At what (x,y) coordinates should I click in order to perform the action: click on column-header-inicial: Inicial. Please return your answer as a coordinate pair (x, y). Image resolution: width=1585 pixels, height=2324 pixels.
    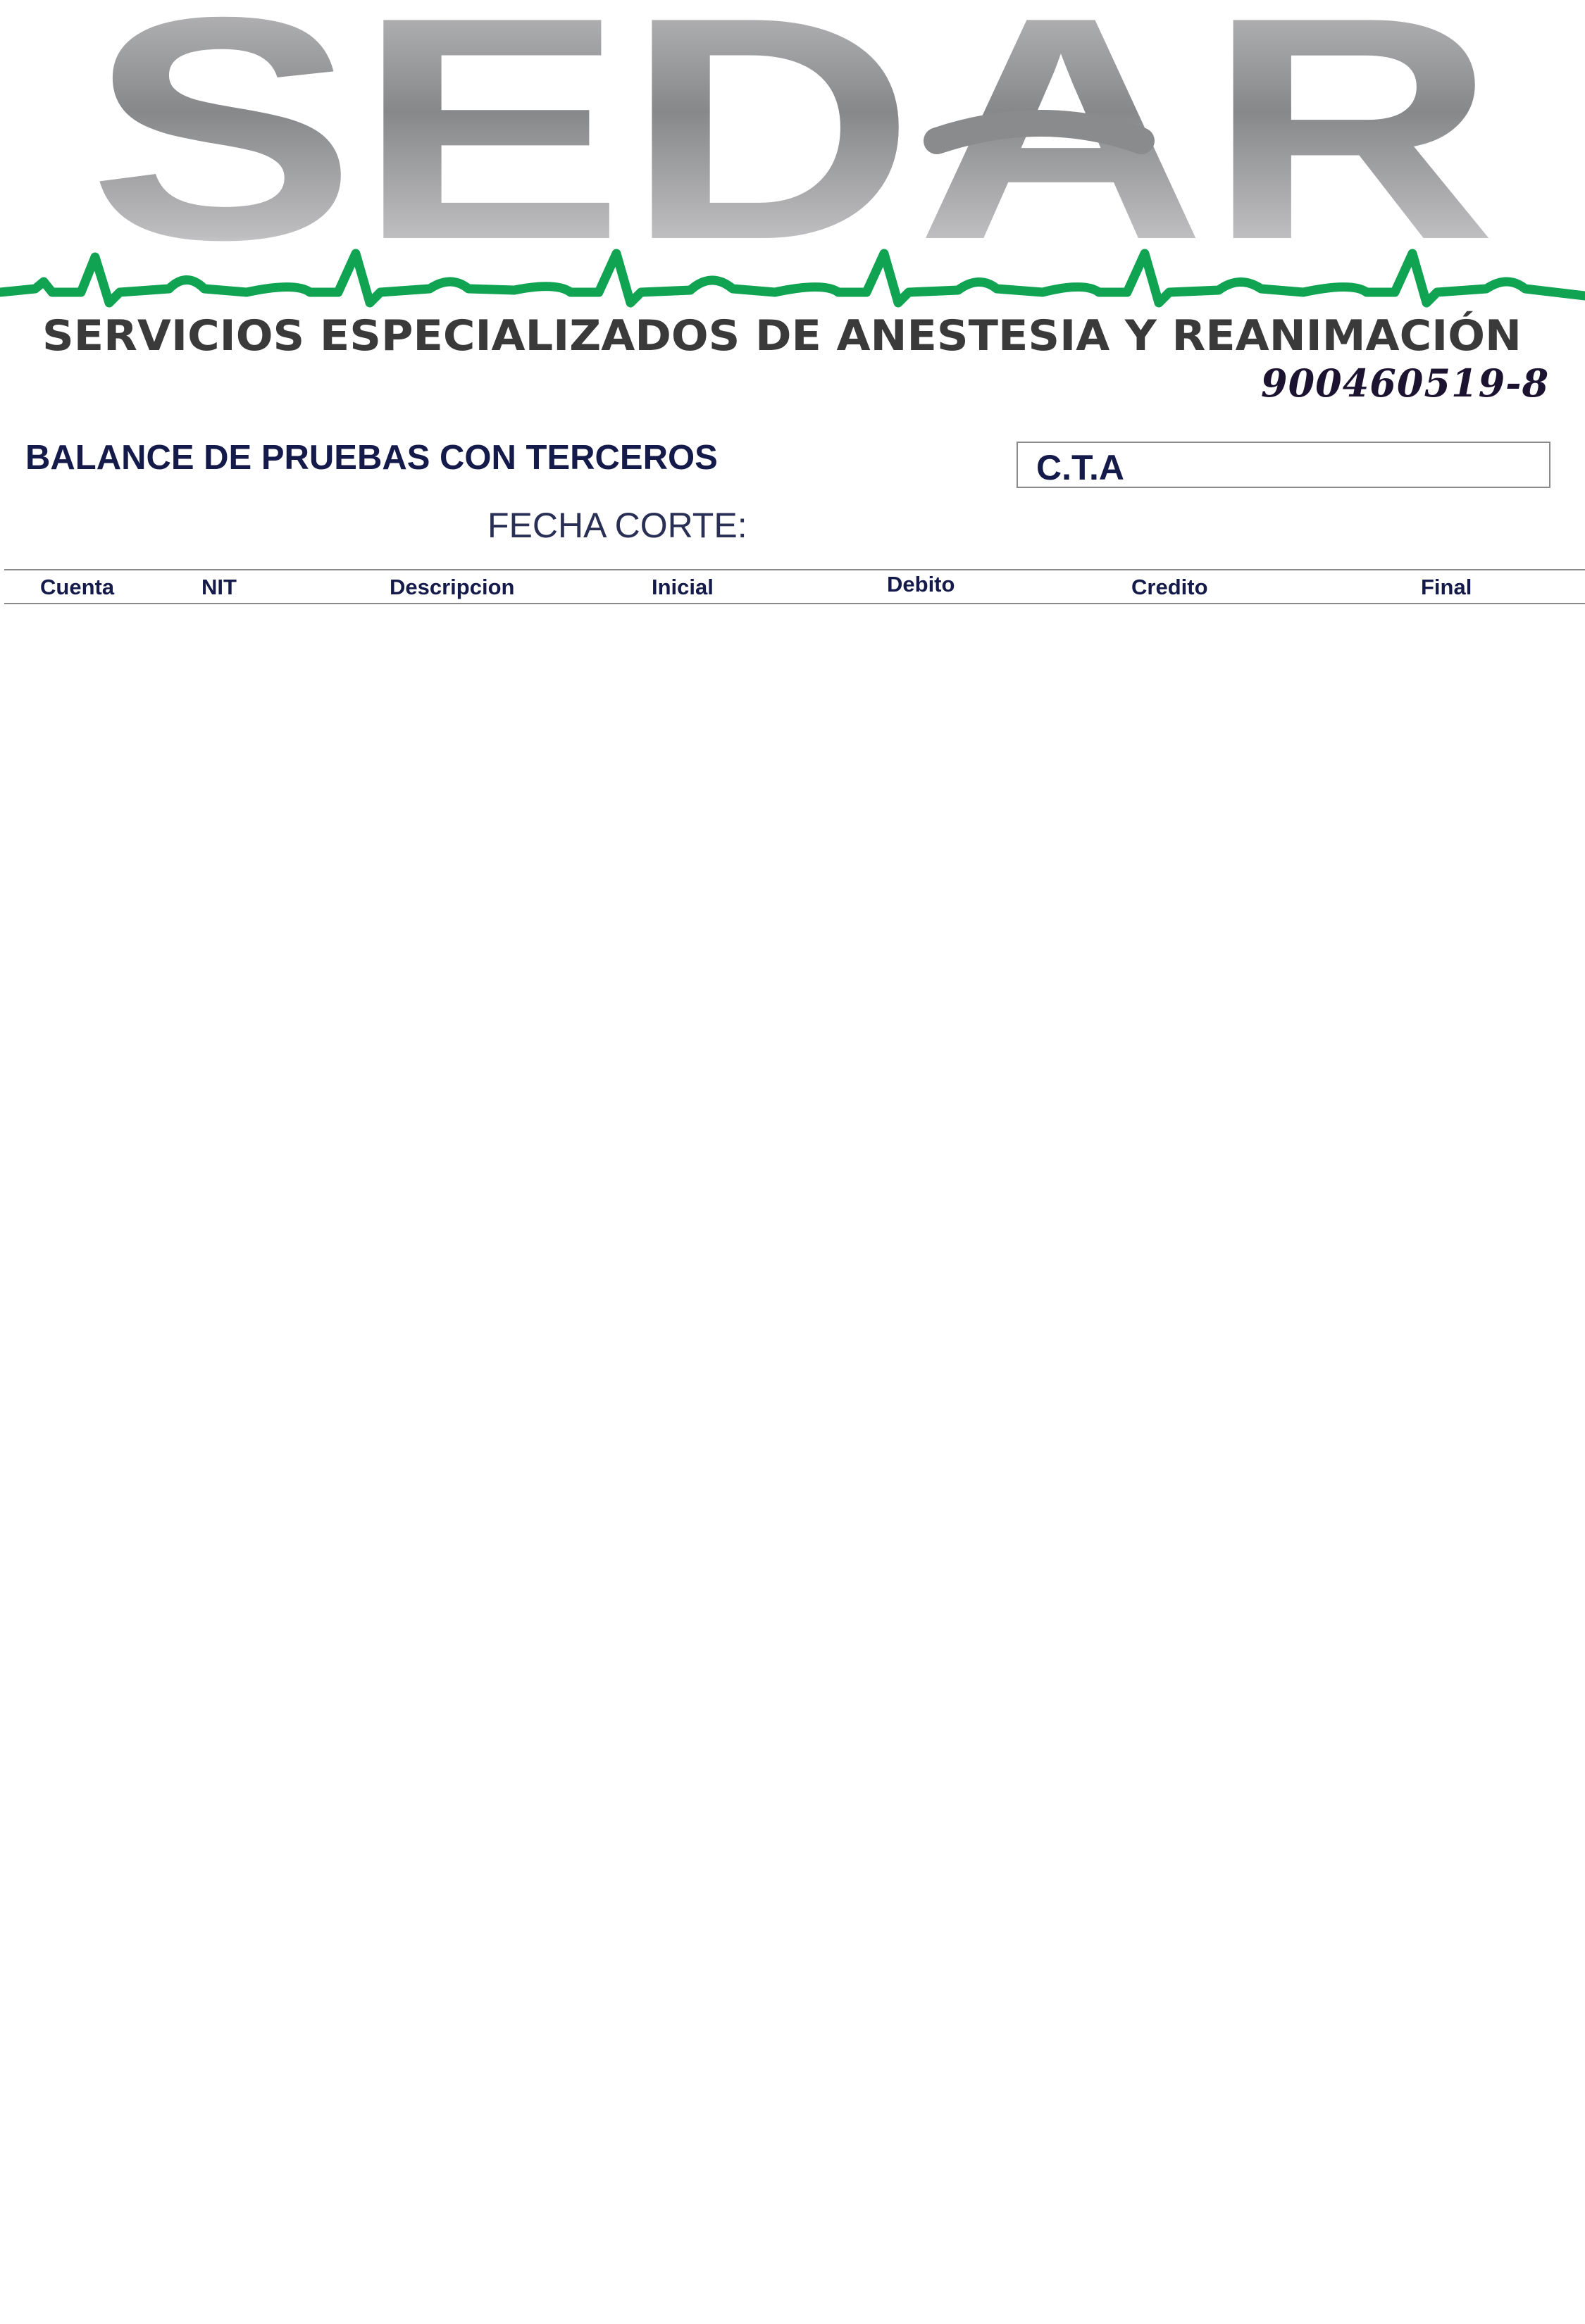
    Looking at the image, I should click on (683, 587).